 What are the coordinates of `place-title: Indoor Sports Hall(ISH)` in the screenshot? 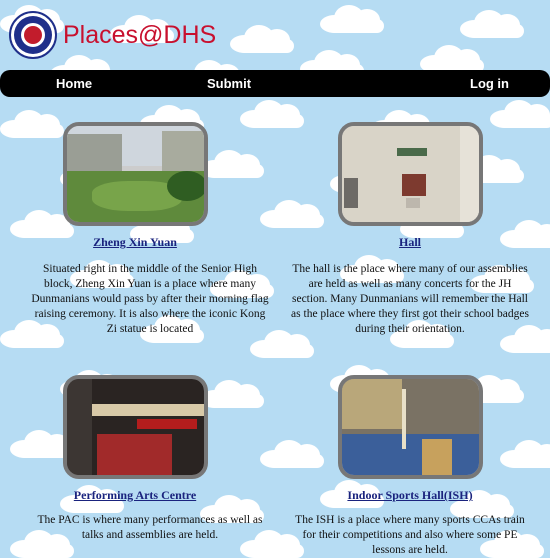 It's located at (410, 495).